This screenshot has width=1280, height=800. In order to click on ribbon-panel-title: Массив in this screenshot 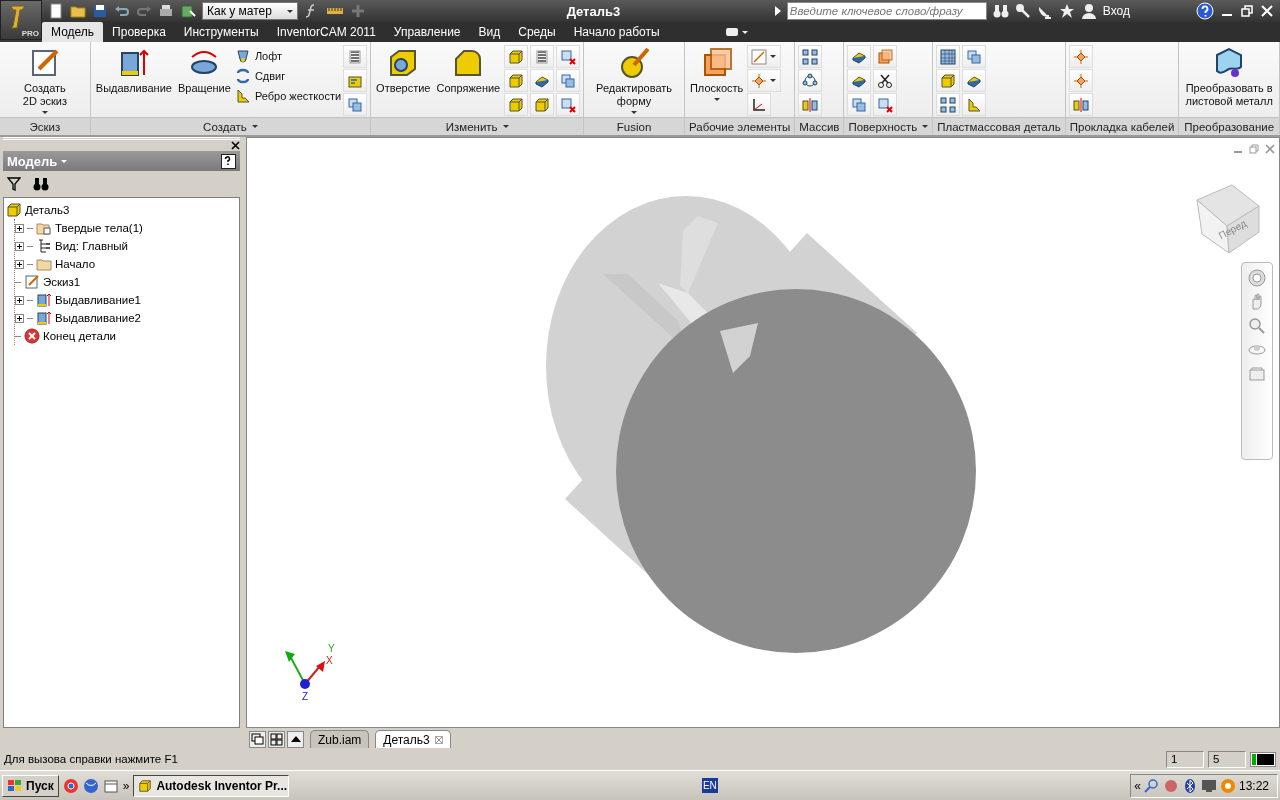, I will do `click(819, 126)`.